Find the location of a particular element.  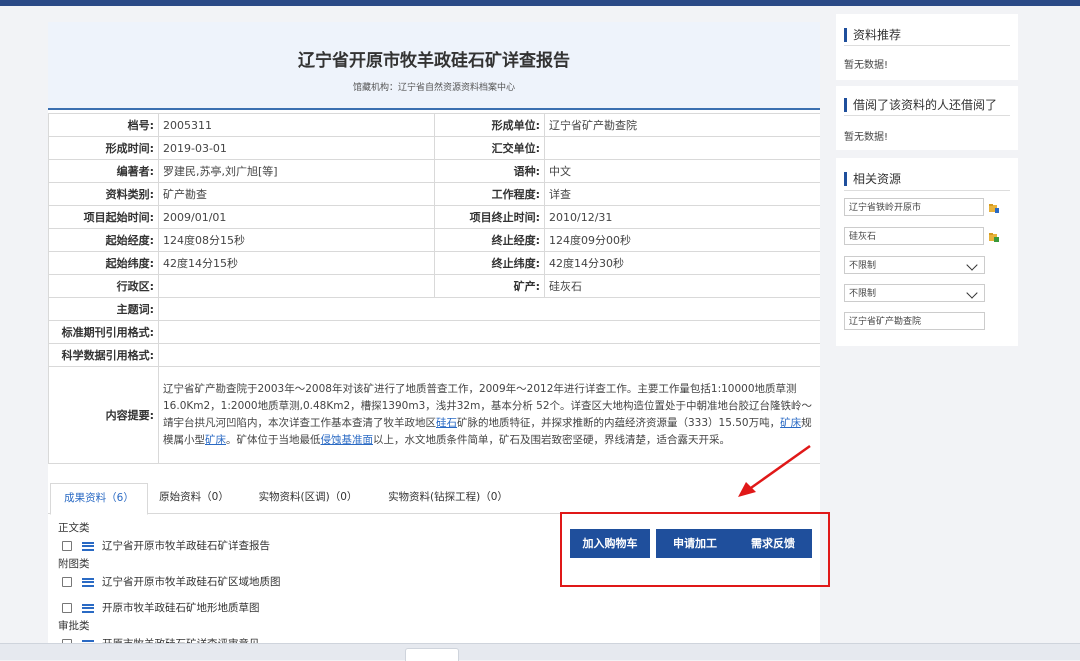

table-row: 标准期刊引用格式: is located at coordinates (434, 332).